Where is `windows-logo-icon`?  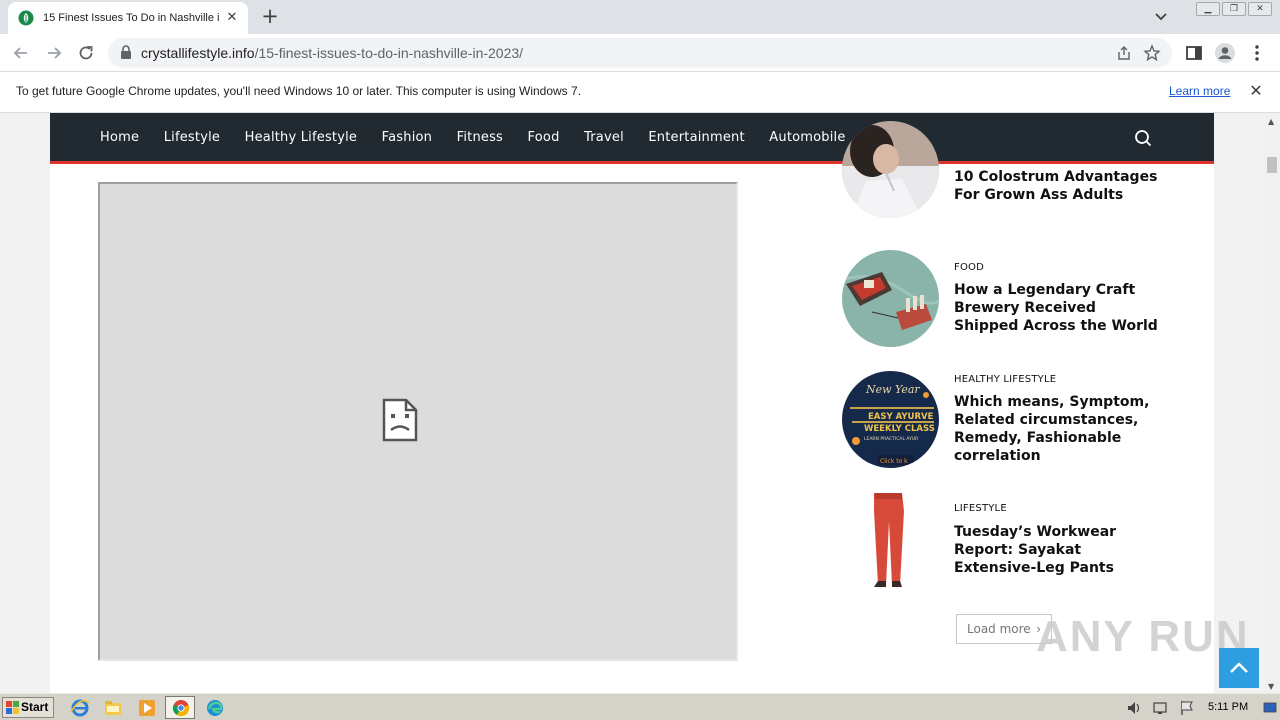 windows-logo-icon is located at coordinates (12, 707).